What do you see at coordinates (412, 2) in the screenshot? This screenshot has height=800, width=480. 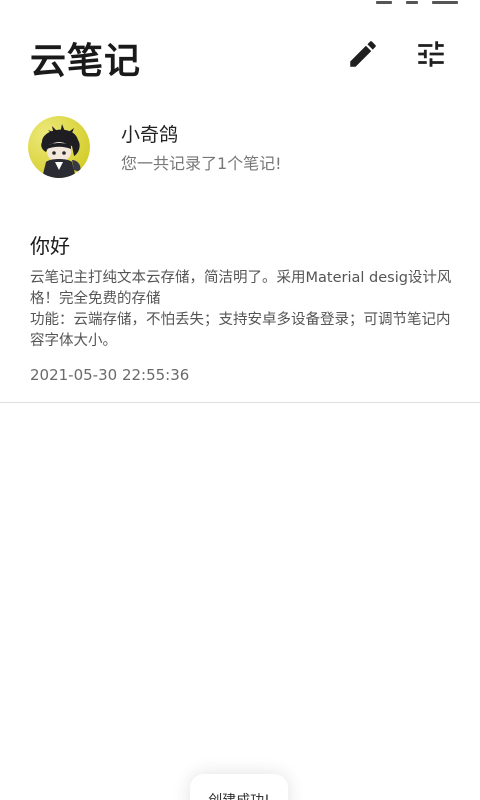 I see `wifi-icon` at bounding box center [412, 2].